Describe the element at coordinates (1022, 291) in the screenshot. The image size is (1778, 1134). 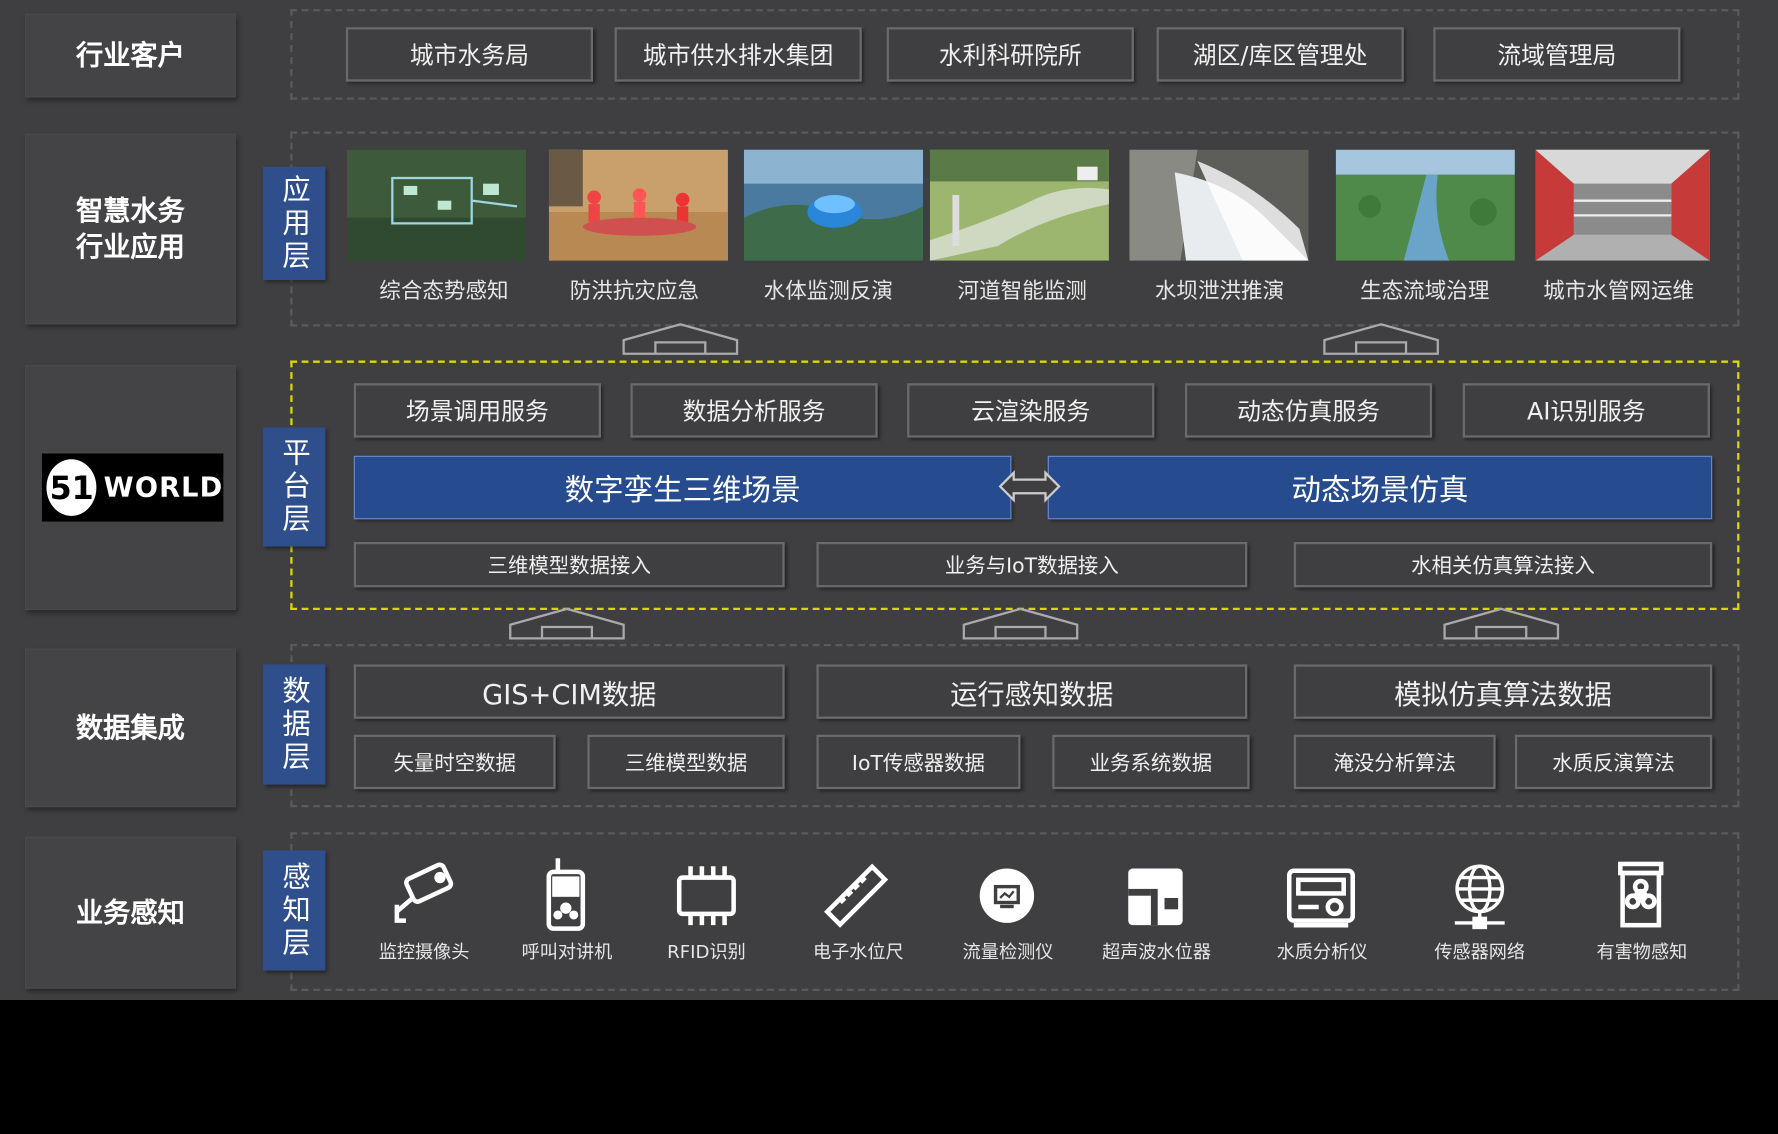
I see `app-caption: 河道智能监测` at that location.